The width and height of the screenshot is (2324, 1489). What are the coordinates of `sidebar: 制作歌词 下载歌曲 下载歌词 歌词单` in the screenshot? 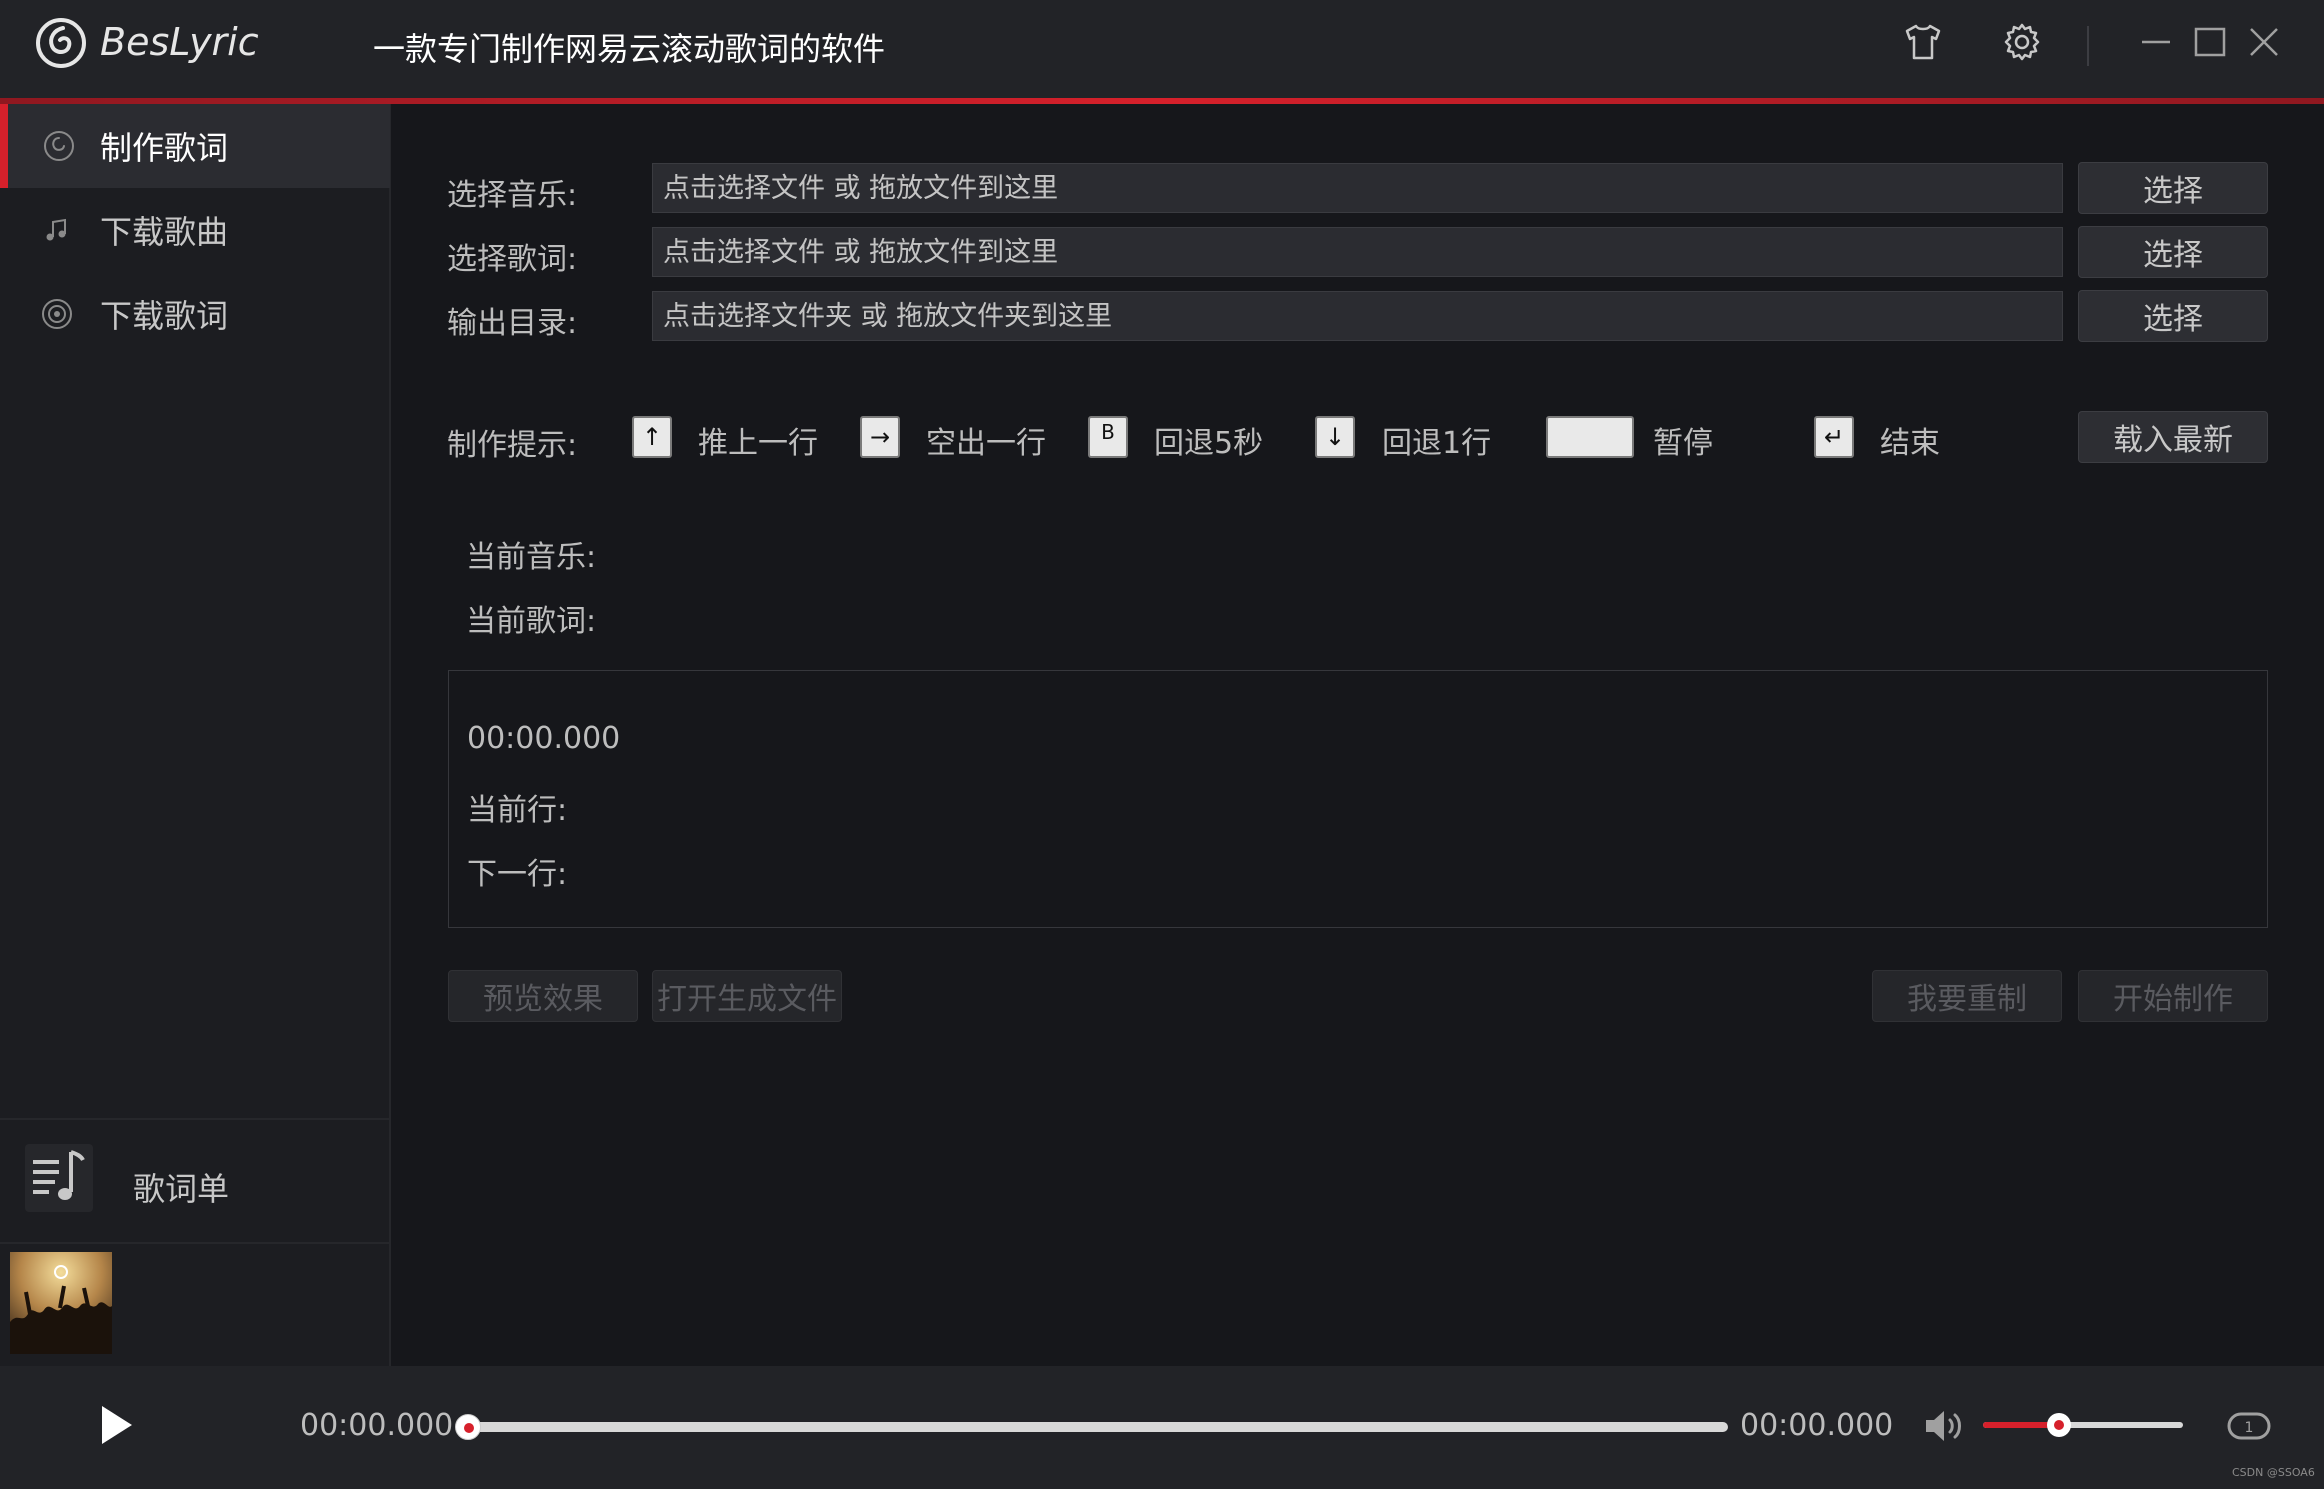 It's located at (195, 735).